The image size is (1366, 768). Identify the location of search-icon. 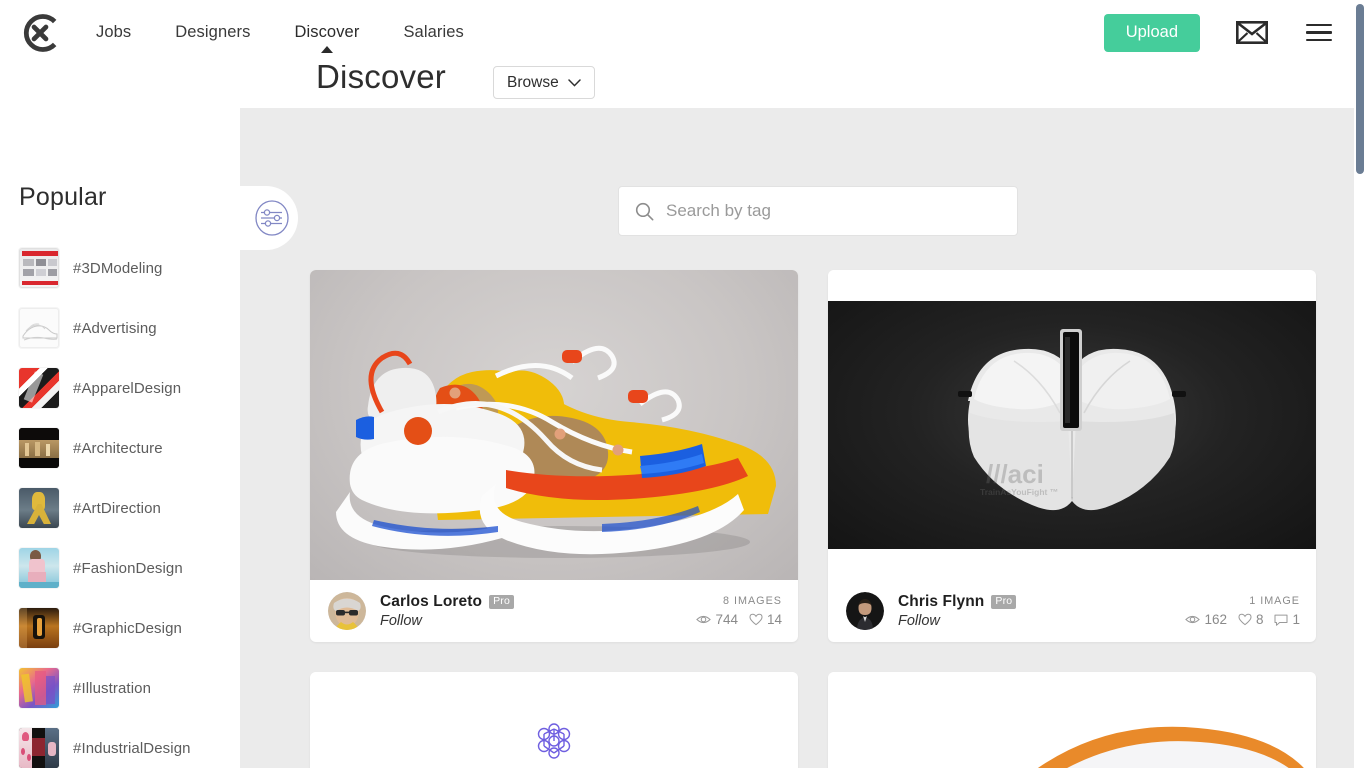
(644, 211).